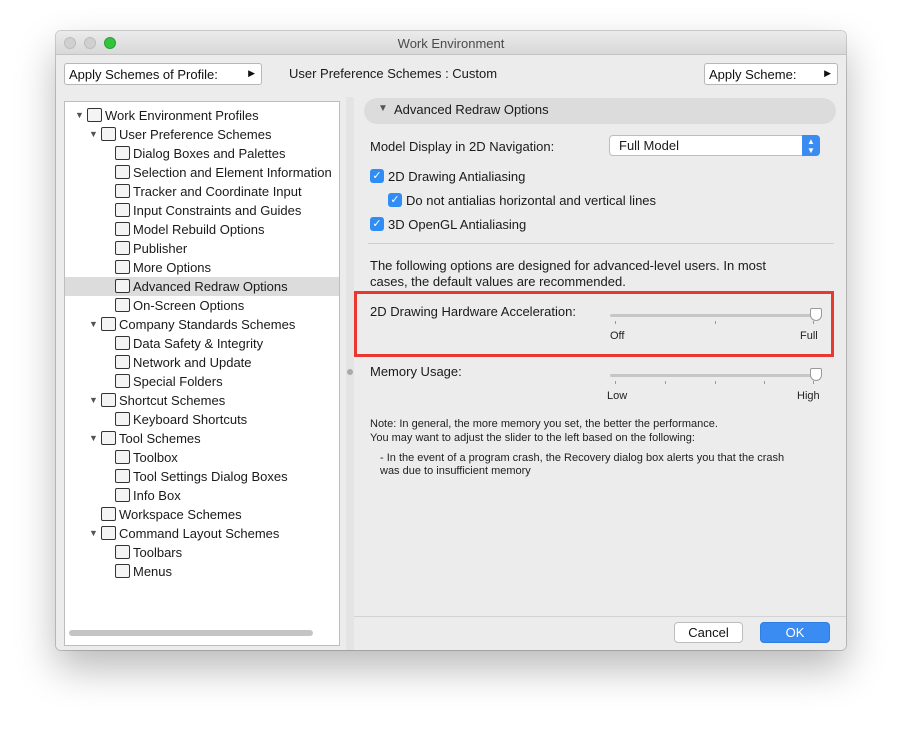 The height and width of the screenshot is (730, 902). I want to click on tree-item: Menus, so click(202, 571).